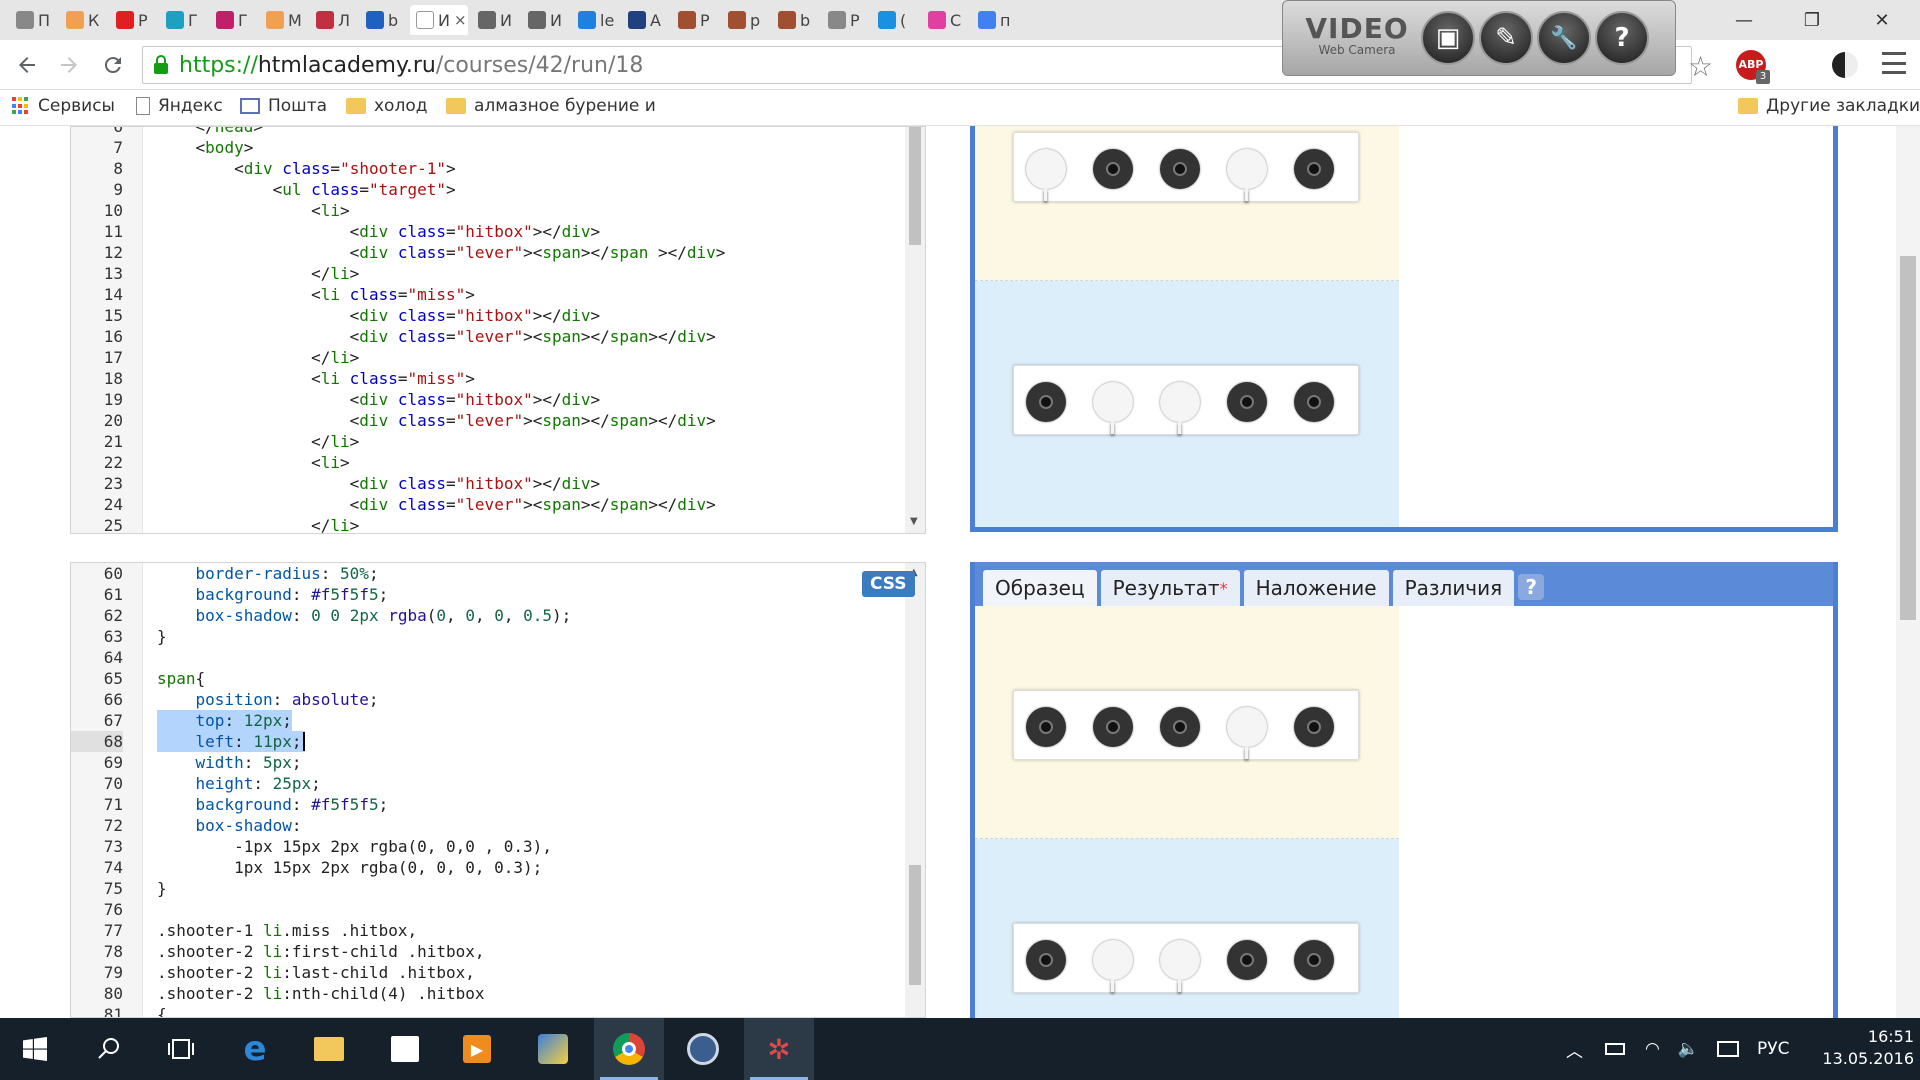 This screenshot has width=1920, height=1080. Describe the element at coordinates (595, 20) in the screenshot. I see `browser-tab: le` at that location.